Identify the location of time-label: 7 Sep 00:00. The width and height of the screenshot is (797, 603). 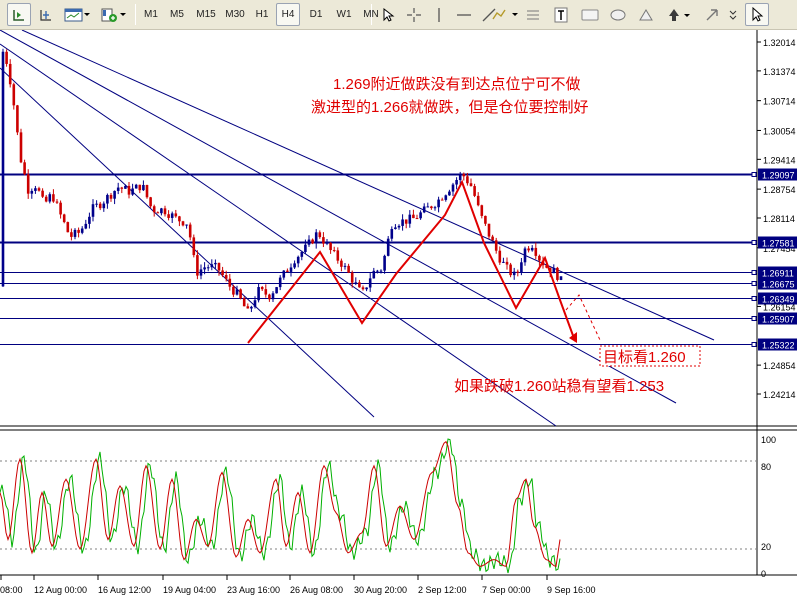
(506, 590).